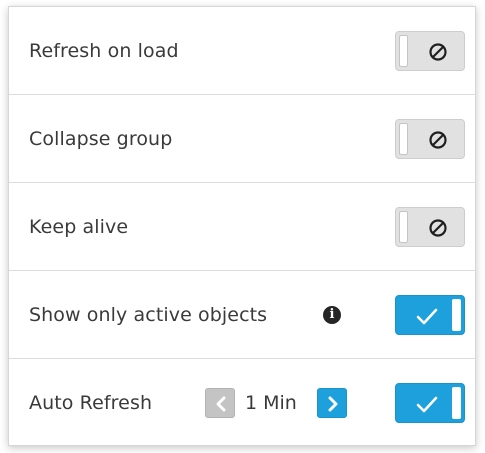  I want to click on refresh-on-load-toggle, so click(430, 50).